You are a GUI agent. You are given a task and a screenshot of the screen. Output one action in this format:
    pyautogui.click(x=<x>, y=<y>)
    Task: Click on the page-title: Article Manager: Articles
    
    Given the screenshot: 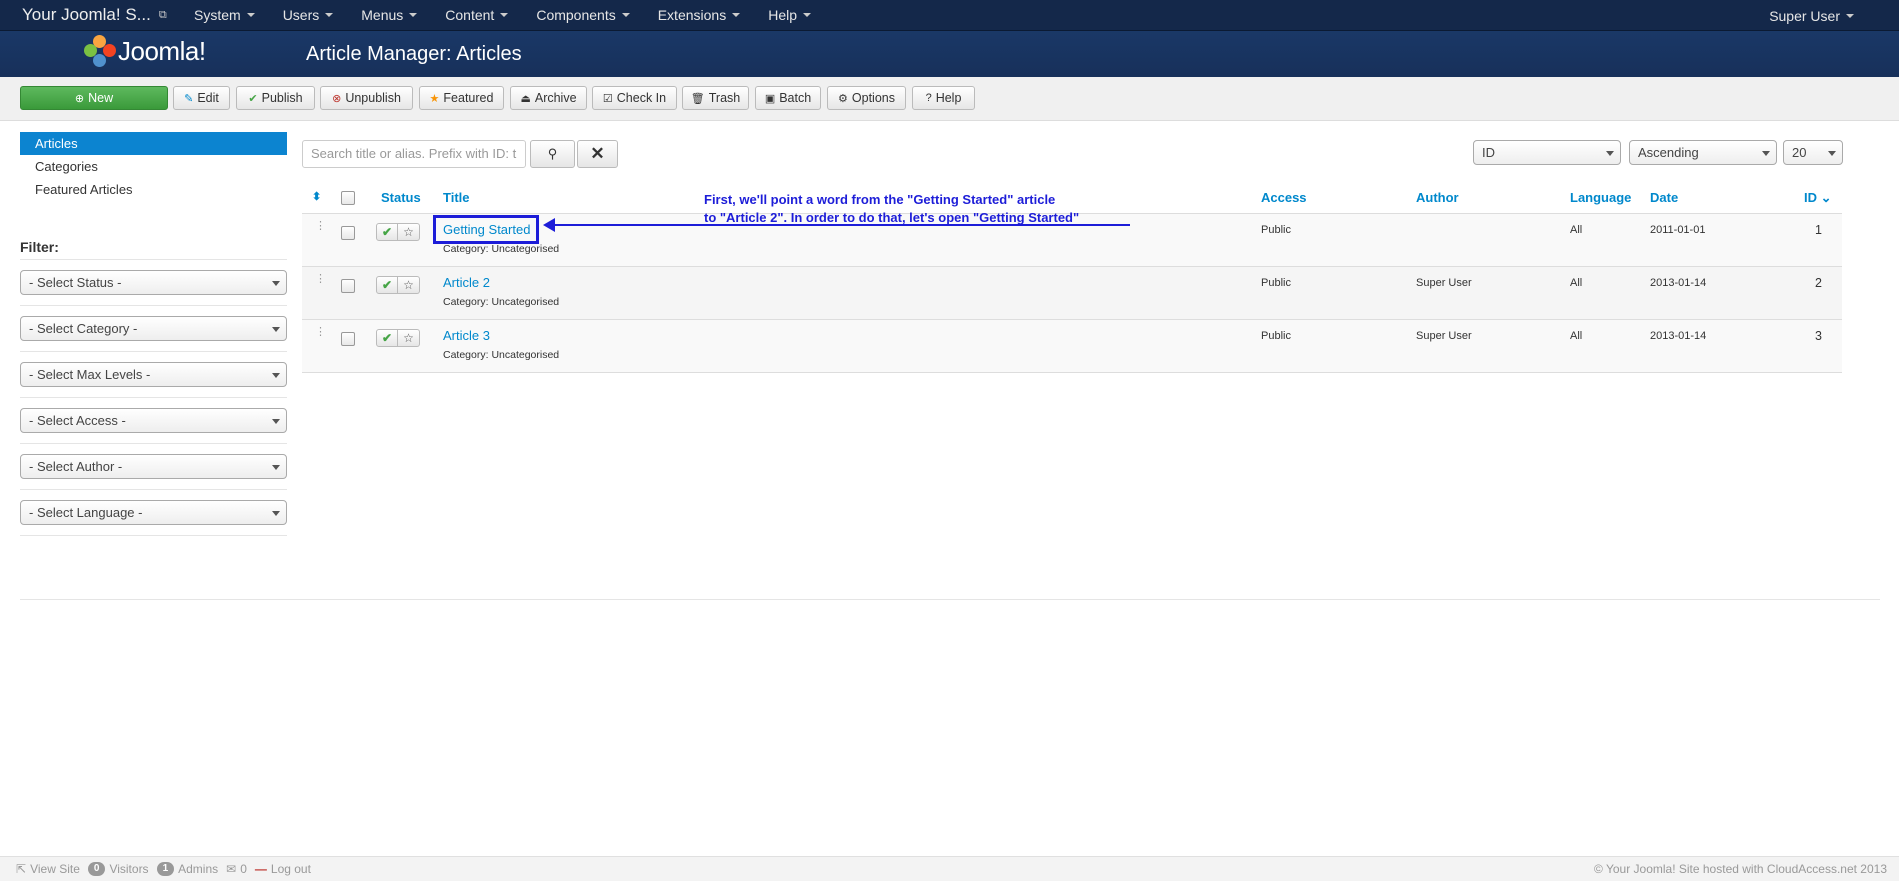 What is the action you would take?
    pyautogui.click(x=414, y=54)
    